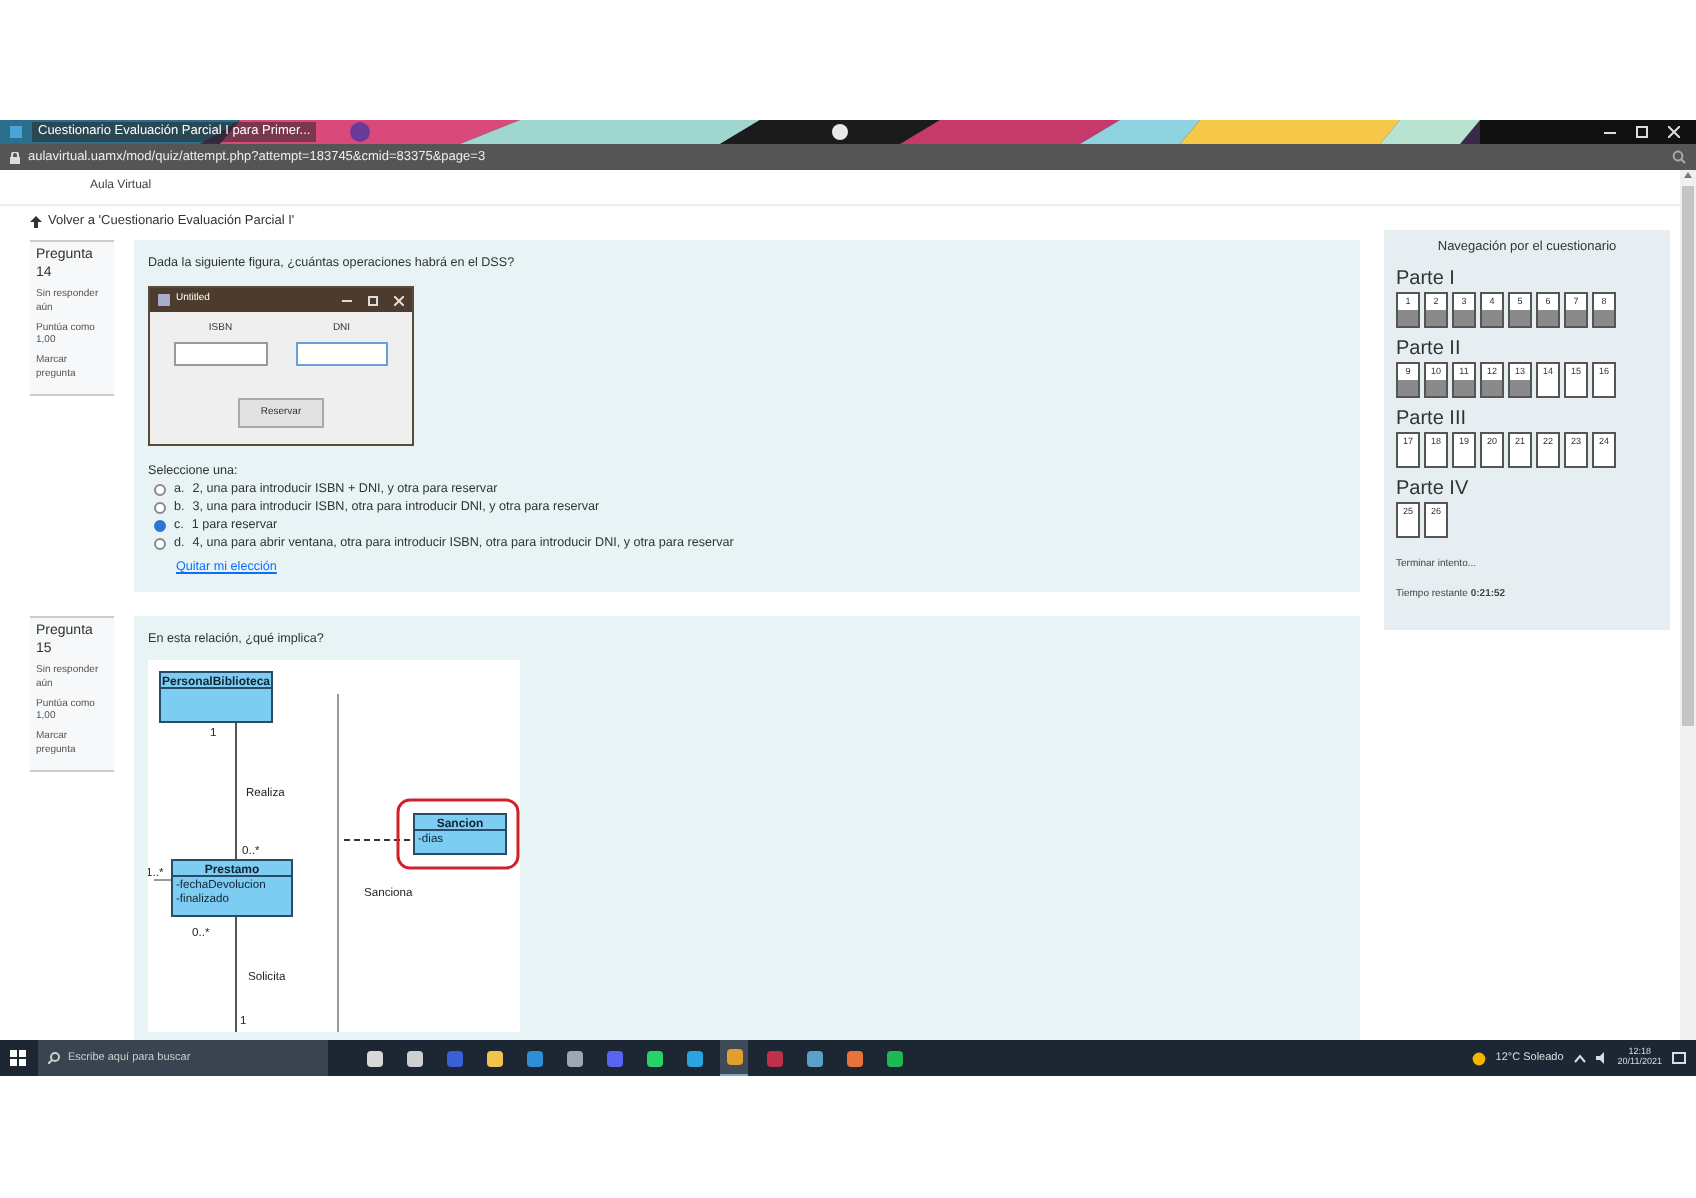 This screenshot has width=1696, height=1198. What do you see at coordinates (1679, 157) in the screenshot?
I see `zoom-icon` at bounding box center [1679, 157].